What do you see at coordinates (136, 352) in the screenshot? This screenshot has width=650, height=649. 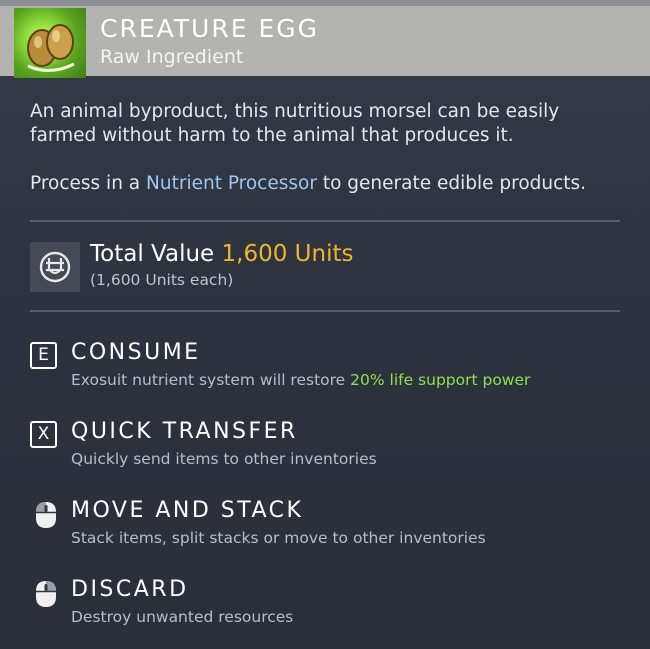 I see `action-title: CONSUME` at bounding box center [136, 352].